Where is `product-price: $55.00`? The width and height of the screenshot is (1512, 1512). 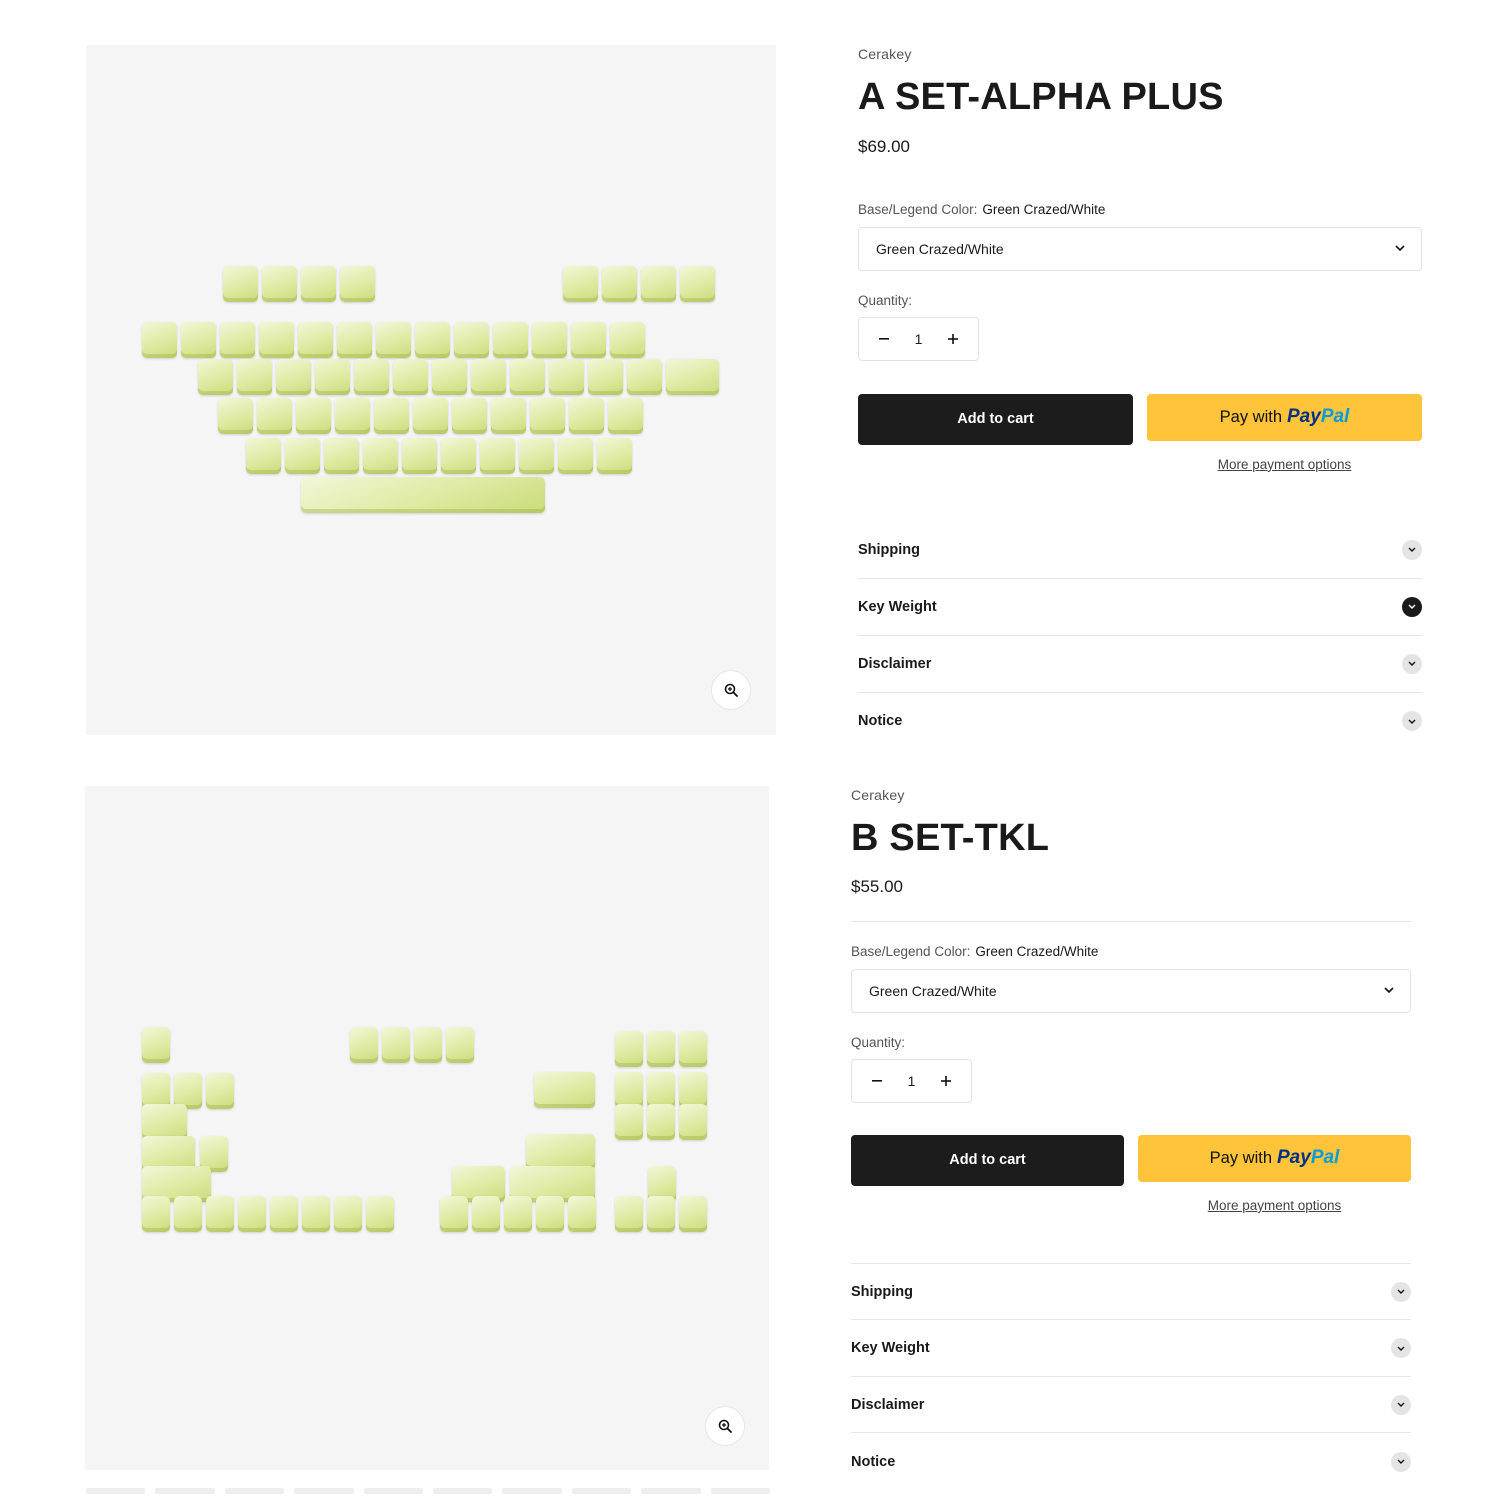 product-price: $55.00 is located at coordinates (877, 886).